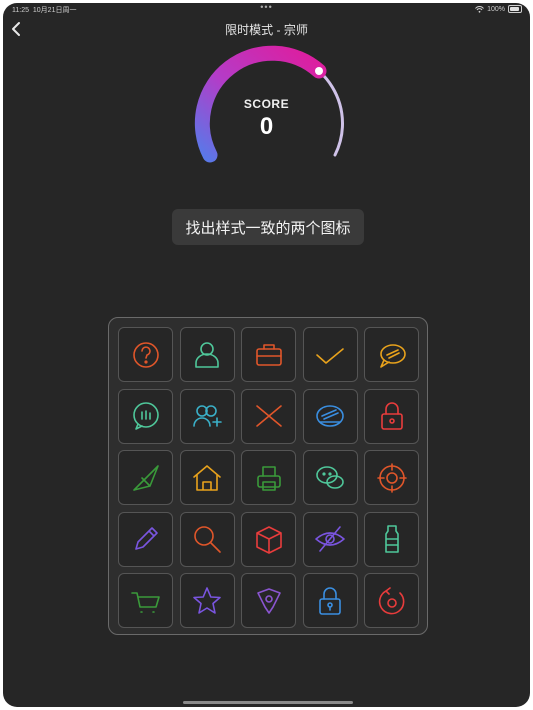 The width and height of the screenshot is (533, 710). I want to click on instruction-box: 找出样式一致的两个图标, so click(268, 227).